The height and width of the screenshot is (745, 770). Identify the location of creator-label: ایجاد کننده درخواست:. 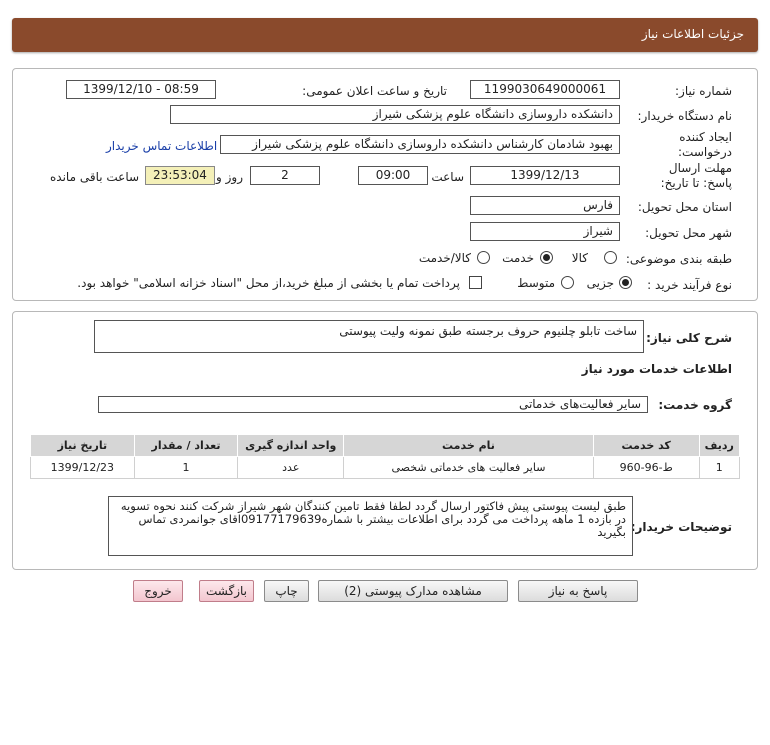
(687, 145).